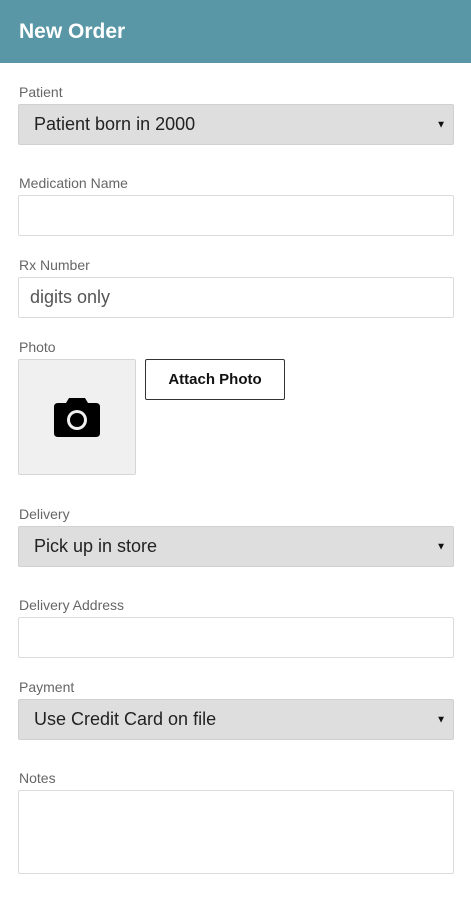 This screenshot has width=471, height=900. Describe the element at coordinates (37, 778) in the screenshot. I see `notes-label: Notes` at that location.